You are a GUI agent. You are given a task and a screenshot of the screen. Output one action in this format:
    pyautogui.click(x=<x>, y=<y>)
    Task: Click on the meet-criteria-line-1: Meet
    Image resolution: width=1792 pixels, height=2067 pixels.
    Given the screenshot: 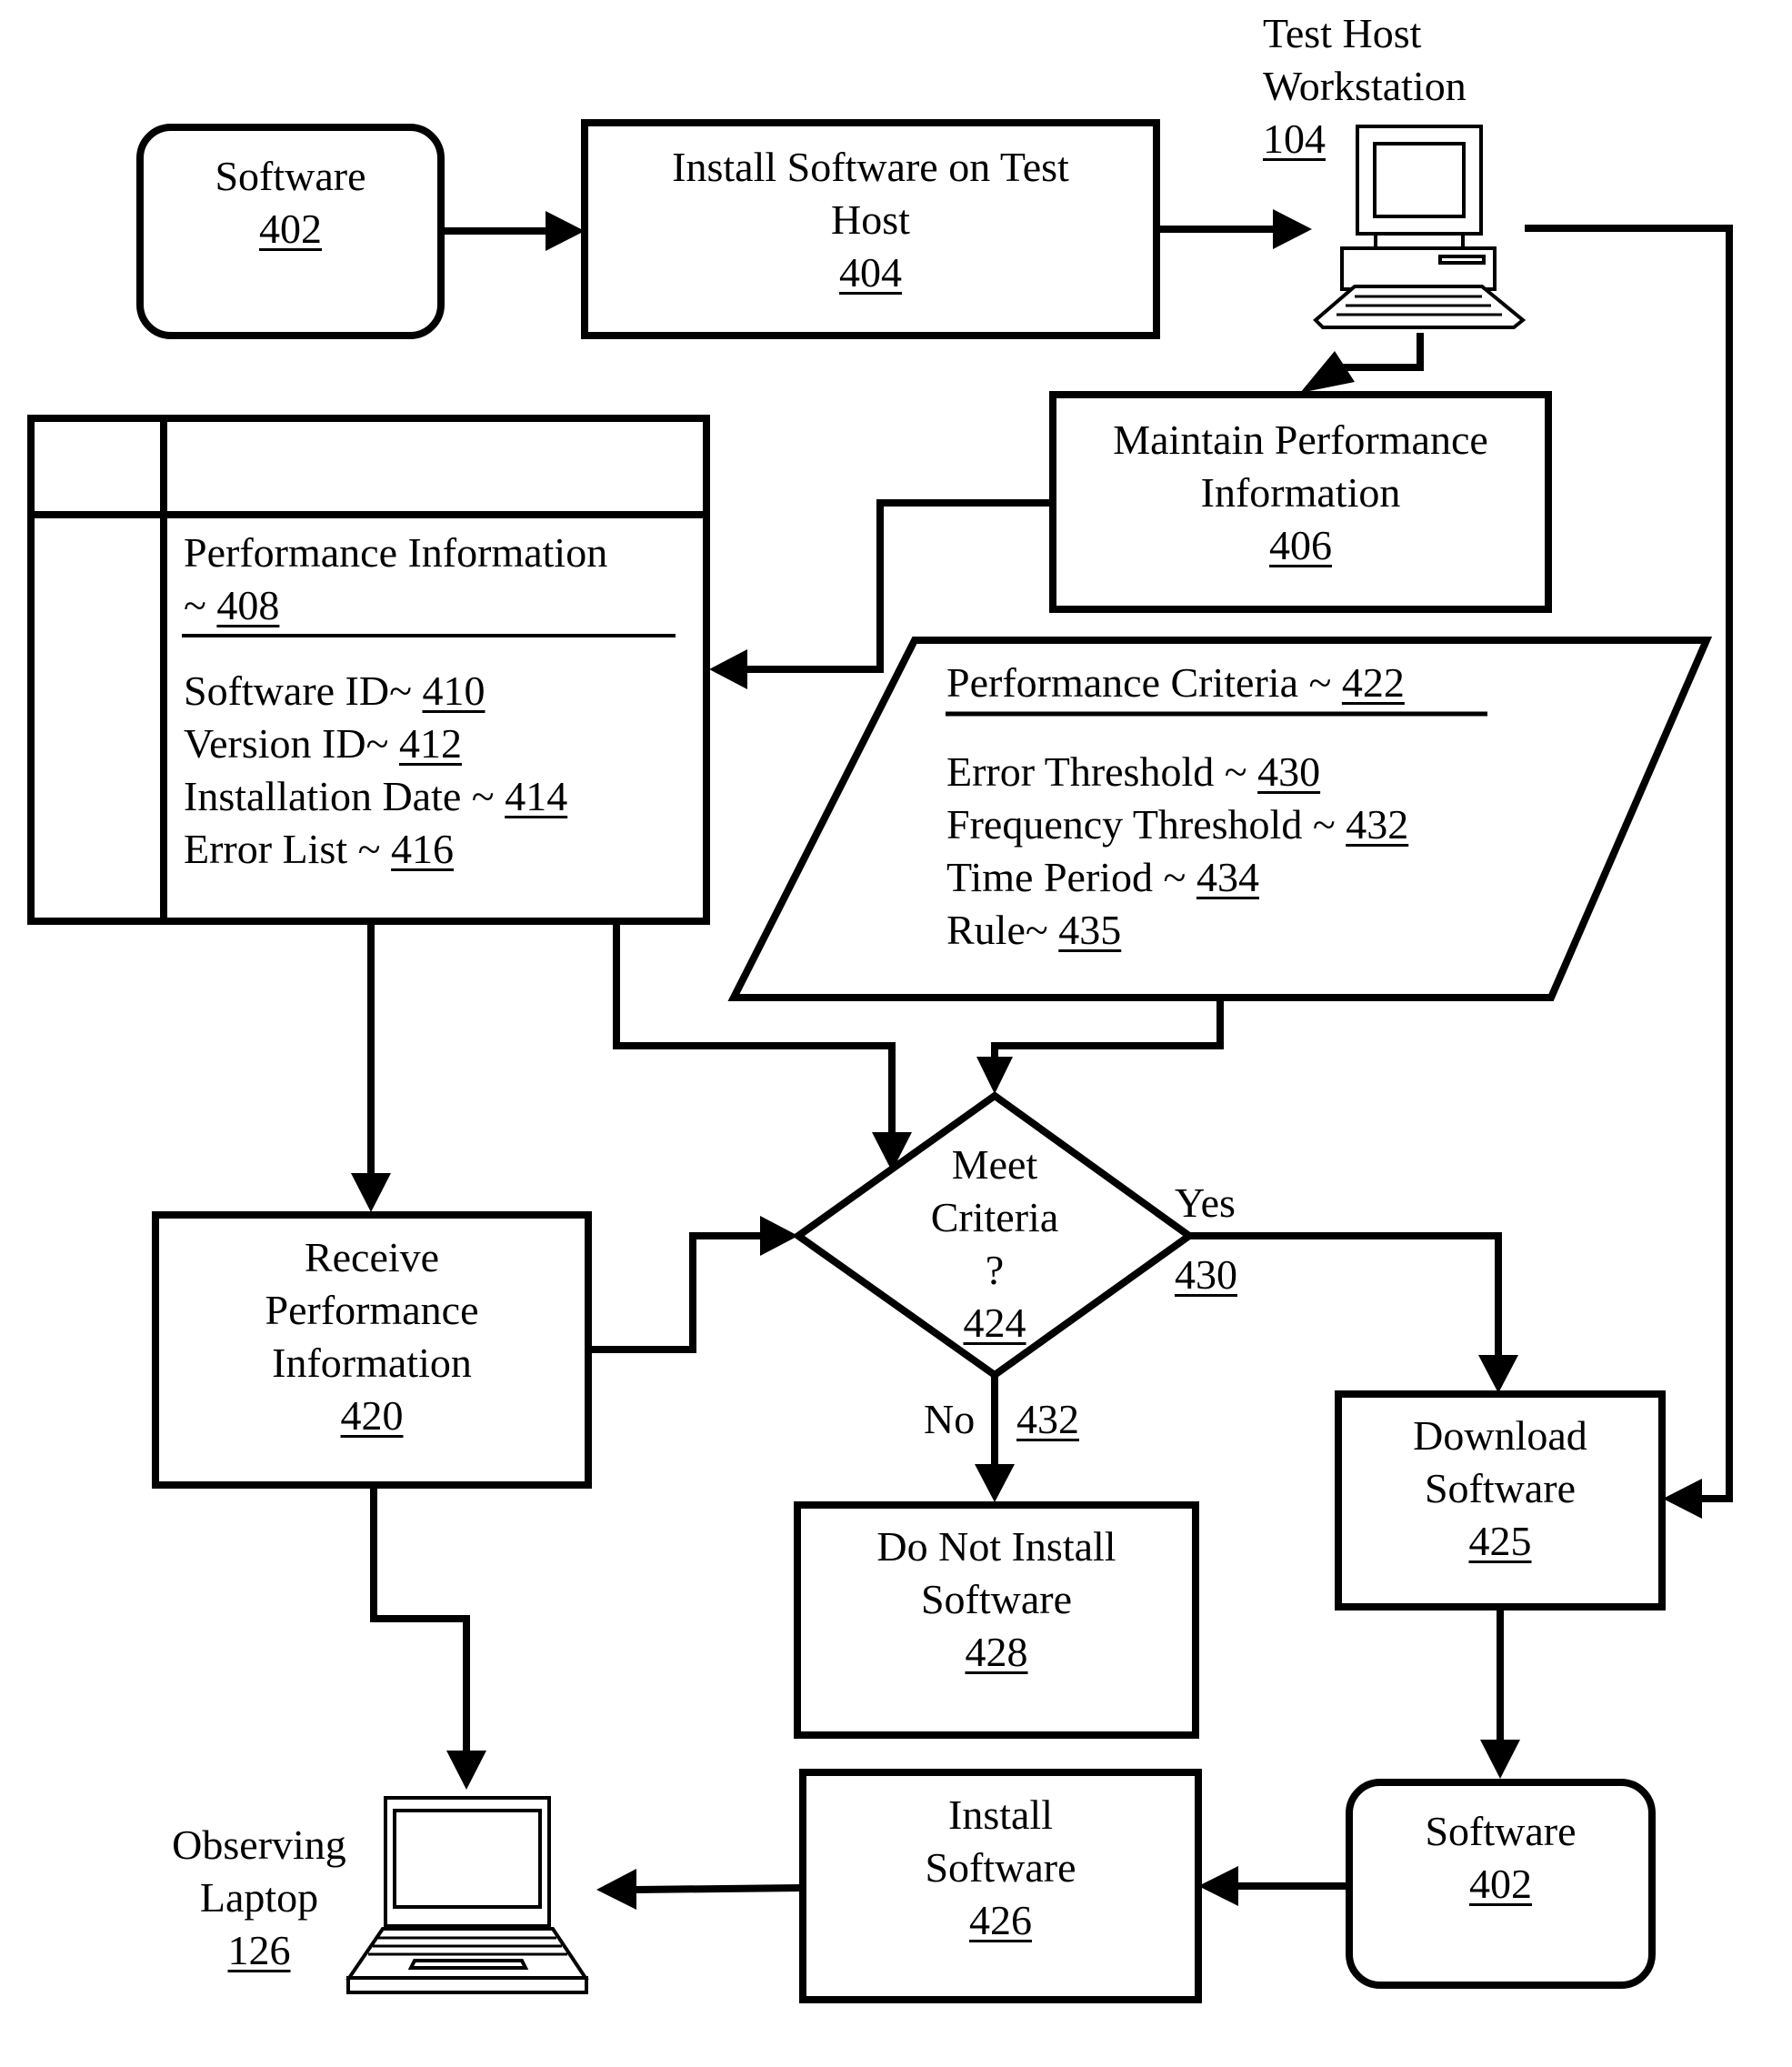 What is the action you would take?
    pyautogui.click(x=994, y=1164)
    